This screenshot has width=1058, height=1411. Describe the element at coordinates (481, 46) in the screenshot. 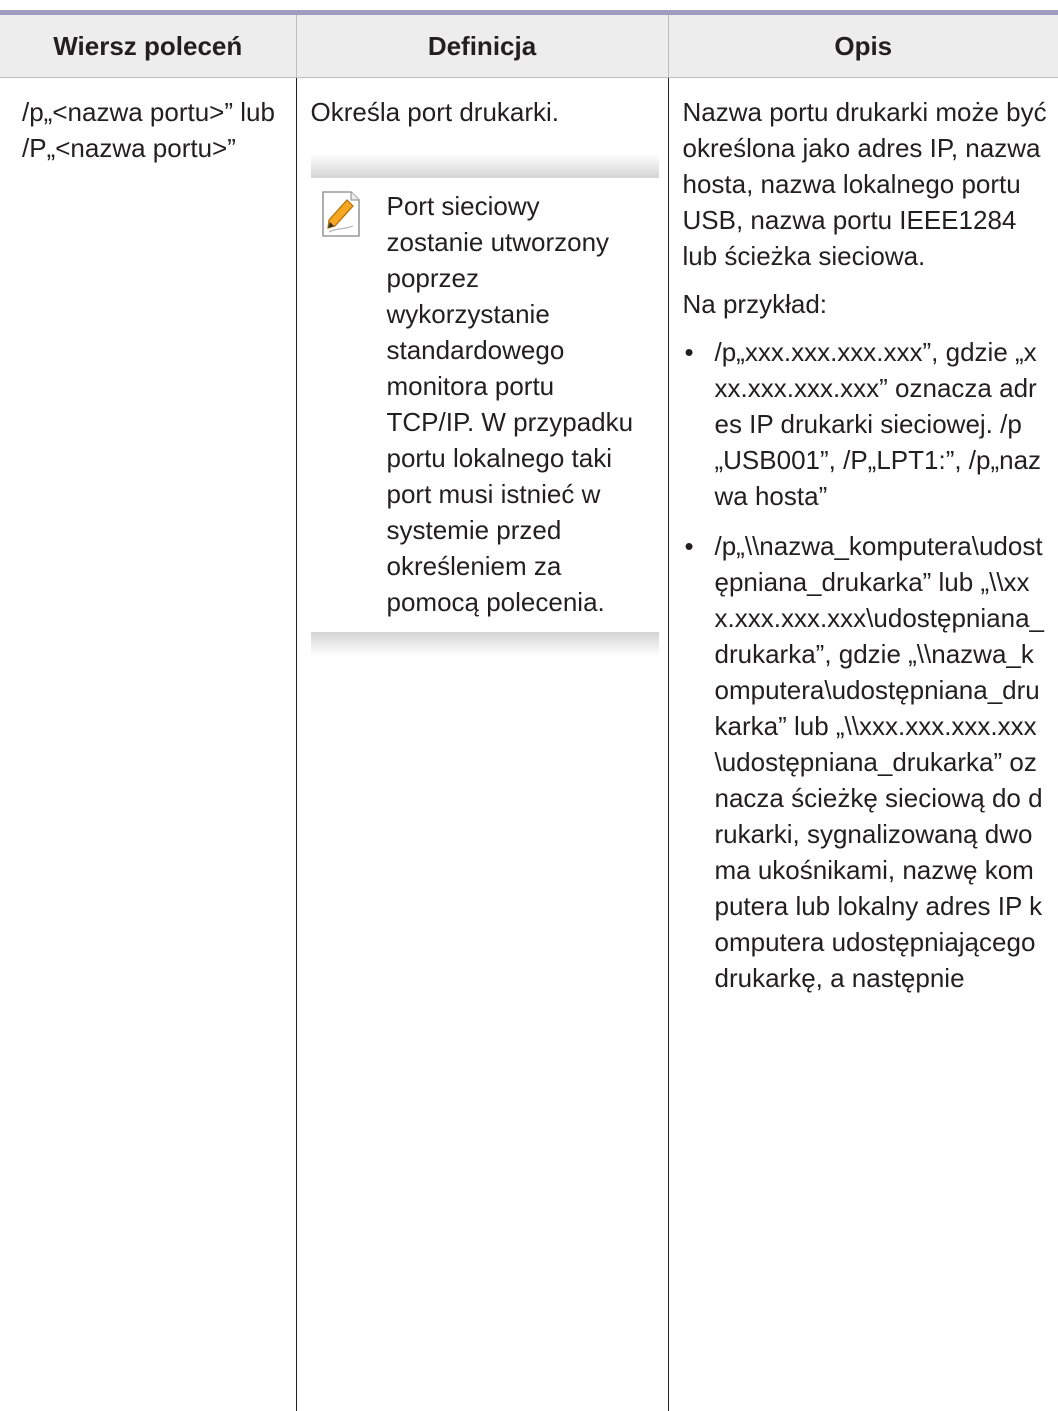

I see `header-definition: Definicja` at that location.